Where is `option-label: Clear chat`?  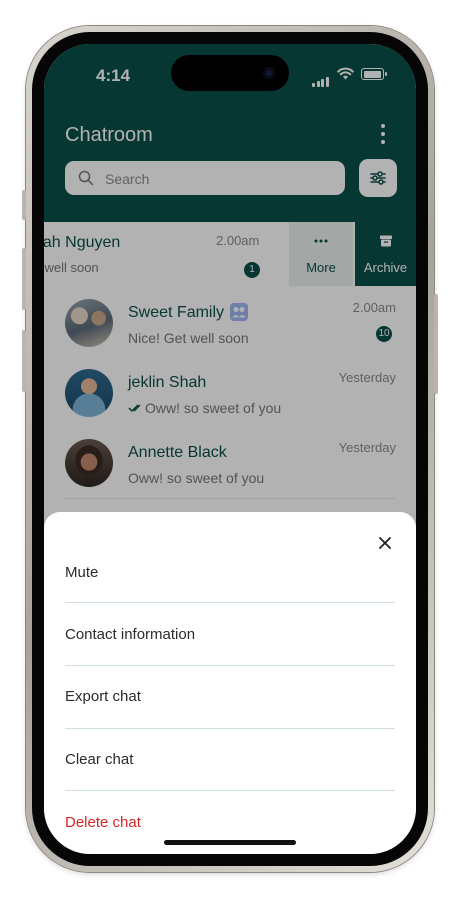 option-label: Clear chat is located at coordinates (99, 759).